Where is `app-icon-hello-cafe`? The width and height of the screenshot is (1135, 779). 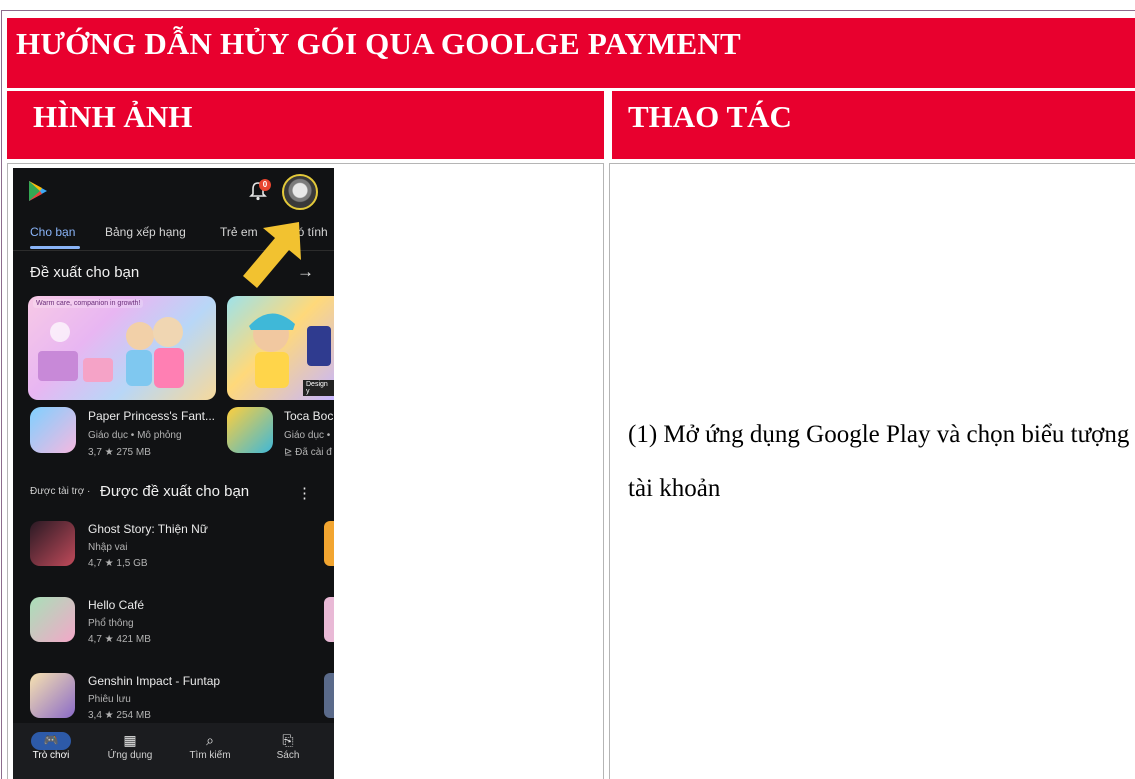 app-icon-hello-cafe is located at coordinates (52, 619).